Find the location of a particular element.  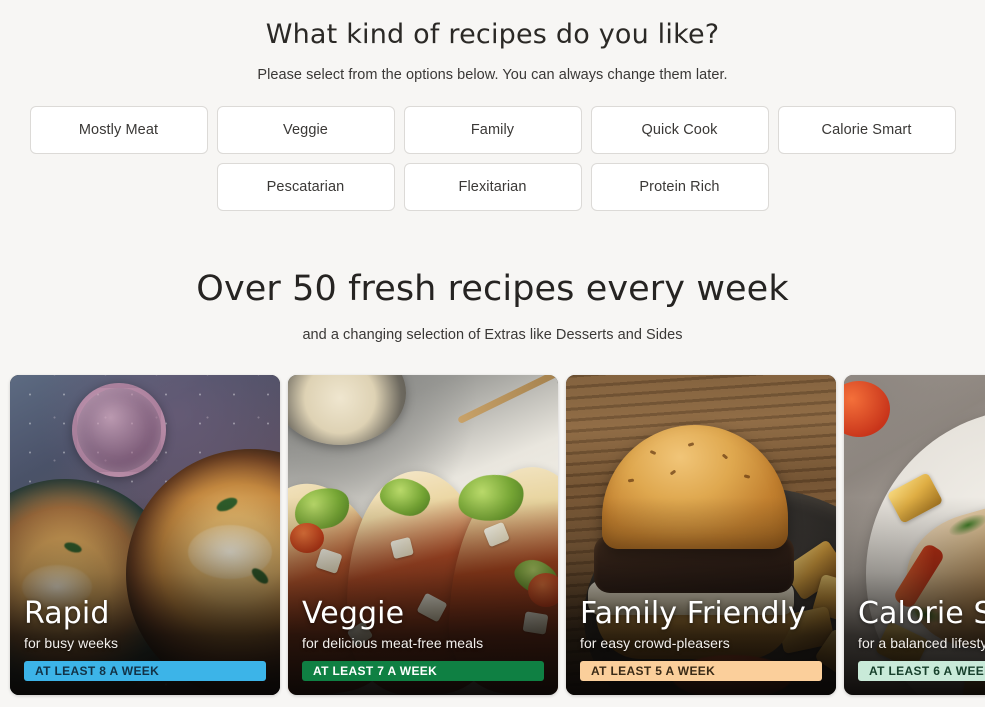

preference-option-label: Veggie is located at coordinates (305, 129).